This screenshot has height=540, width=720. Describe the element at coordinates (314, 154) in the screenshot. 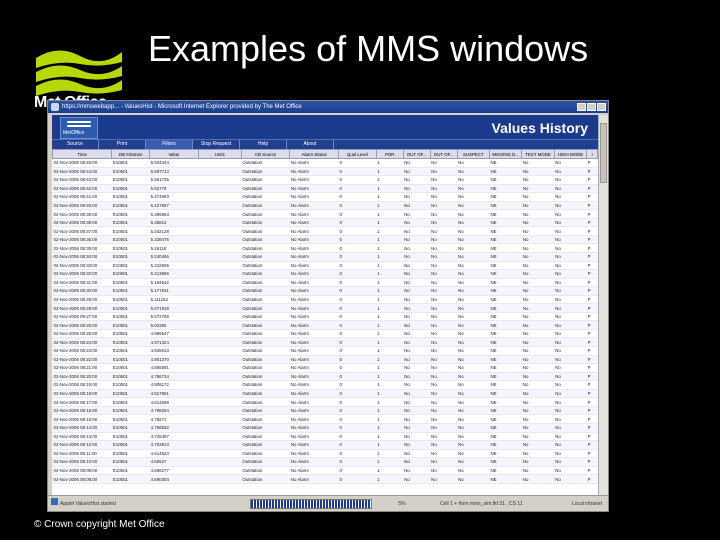

I see `column-header: Alarm Status` at that location.